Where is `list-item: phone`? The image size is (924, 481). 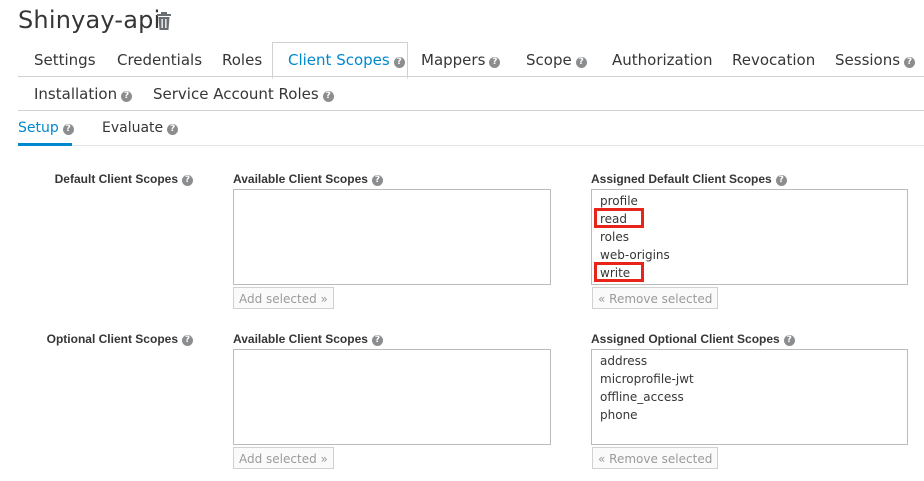
list-item: phone is located at coordinates (619, 415).